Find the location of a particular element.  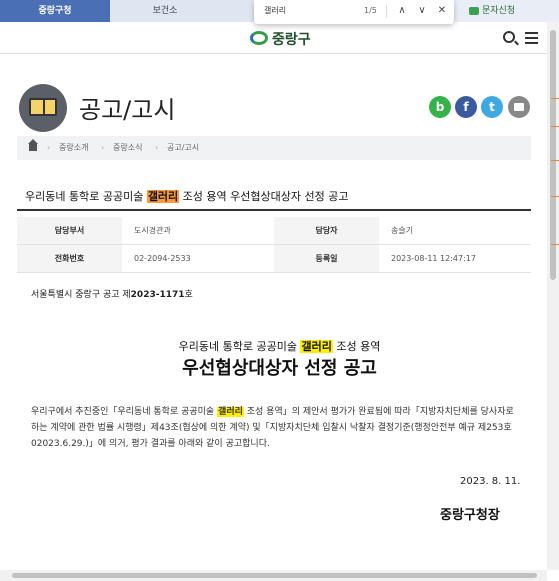

document-body-text: 우리구에서 추진중인「우리동네 통학로 공공미술 is located at coordinates (124, 412).